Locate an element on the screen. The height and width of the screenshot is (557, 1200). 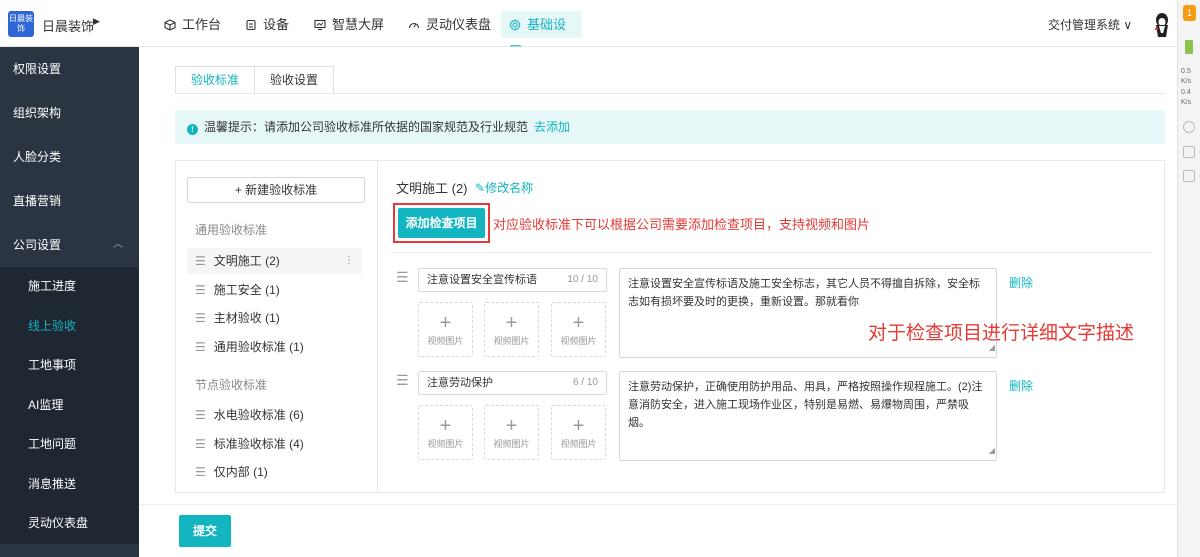
sidebar-item-face: 人脸分类 is located at coordinates (69, 157).